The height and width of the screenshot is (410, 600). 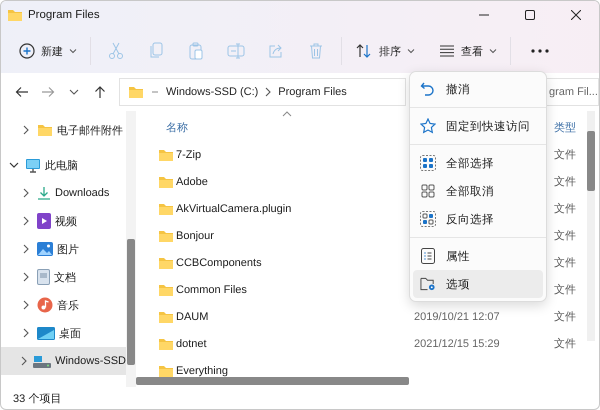 What do you see at coordinates (428, 163) in the screenshot?
I see `select-all-icon` at bounding box center [428, 163].